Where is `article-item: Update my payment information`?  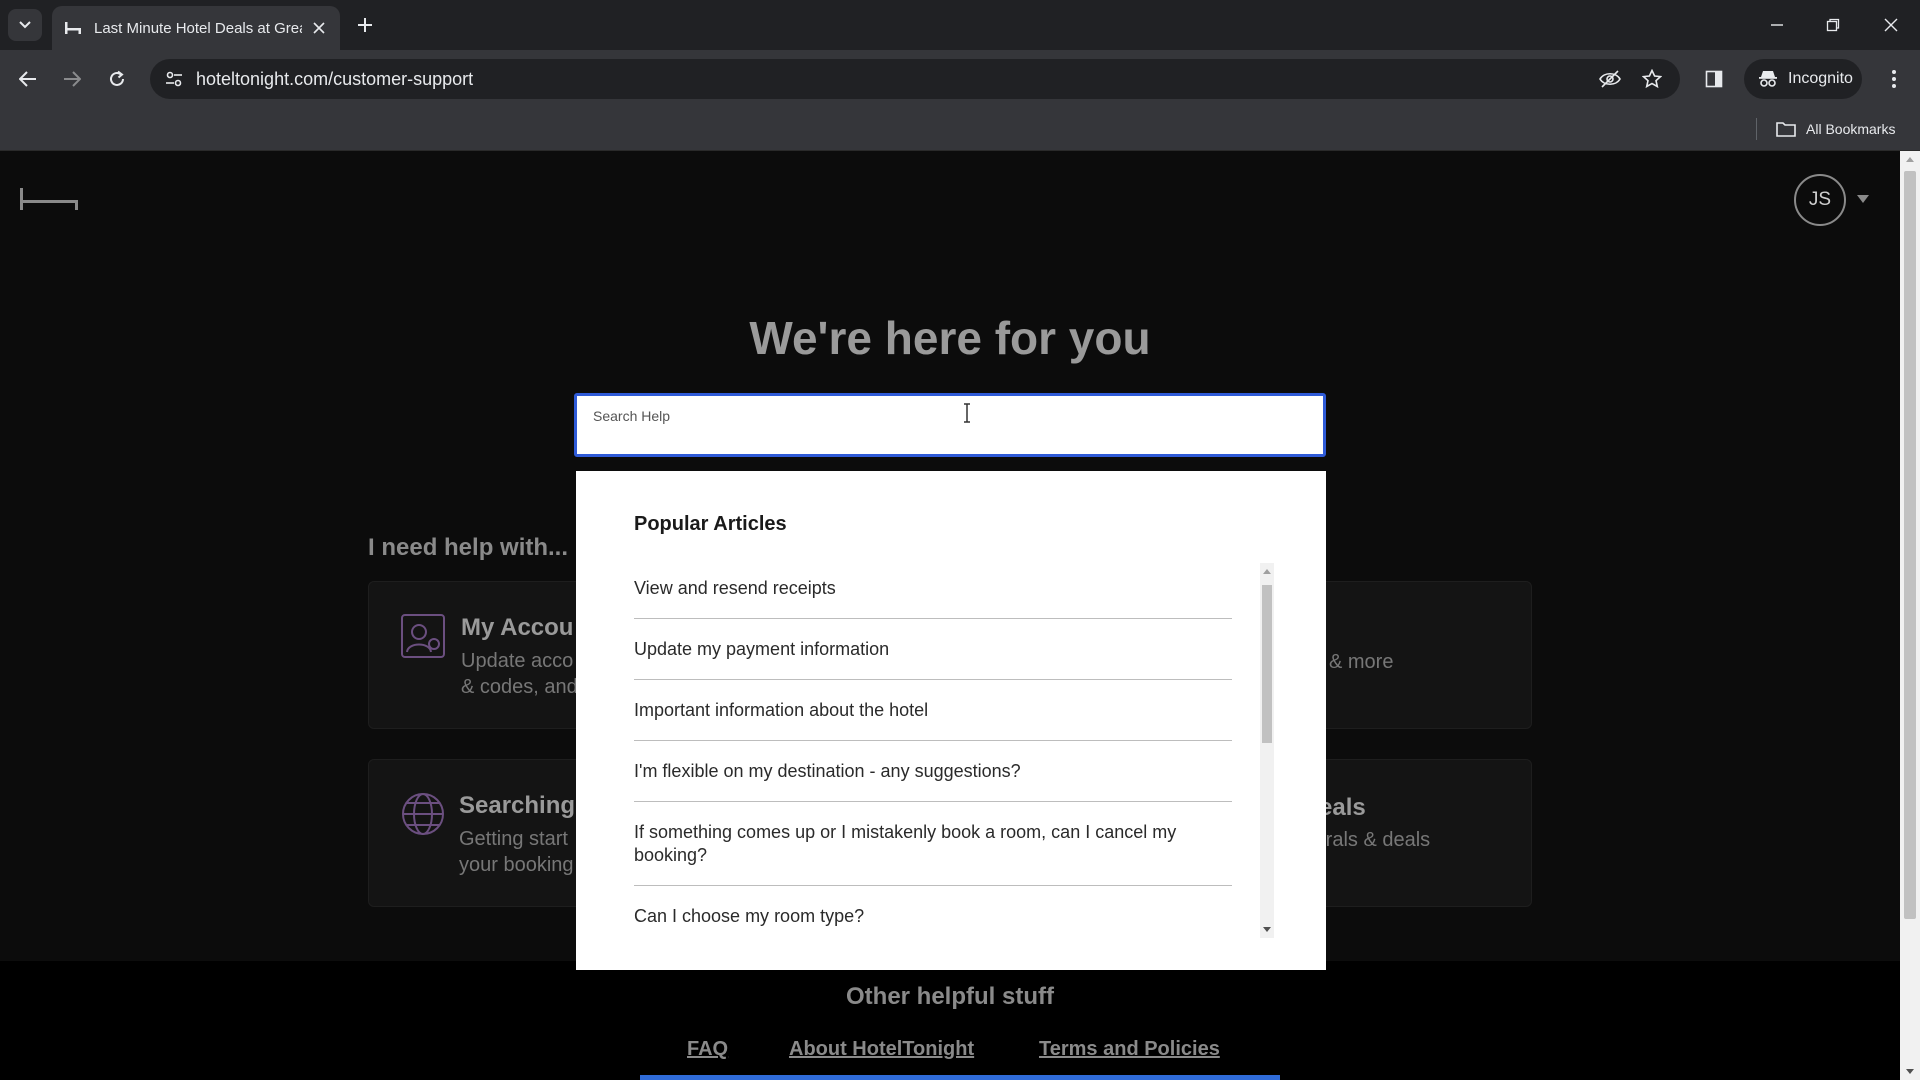
article-item: Update my payment information is located at coordinates (933, 649).